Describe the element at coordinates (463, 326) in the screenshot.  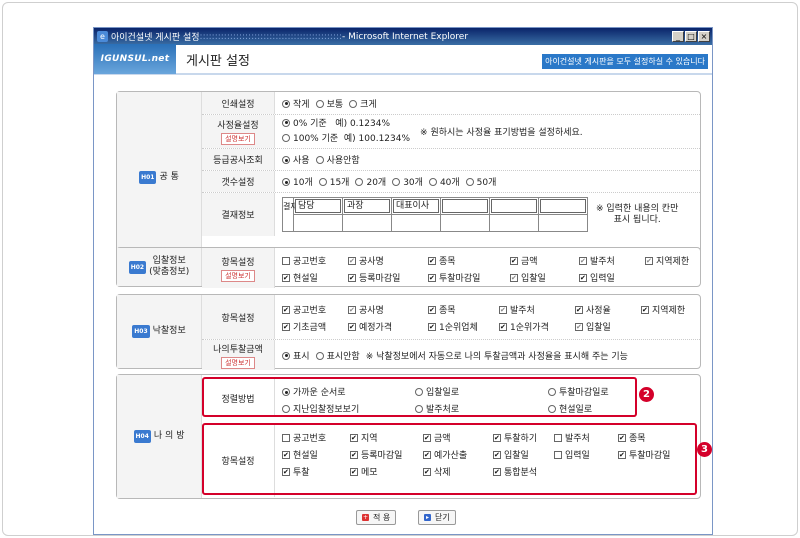
I see `checkbox-item: 1순위업체` at that location.